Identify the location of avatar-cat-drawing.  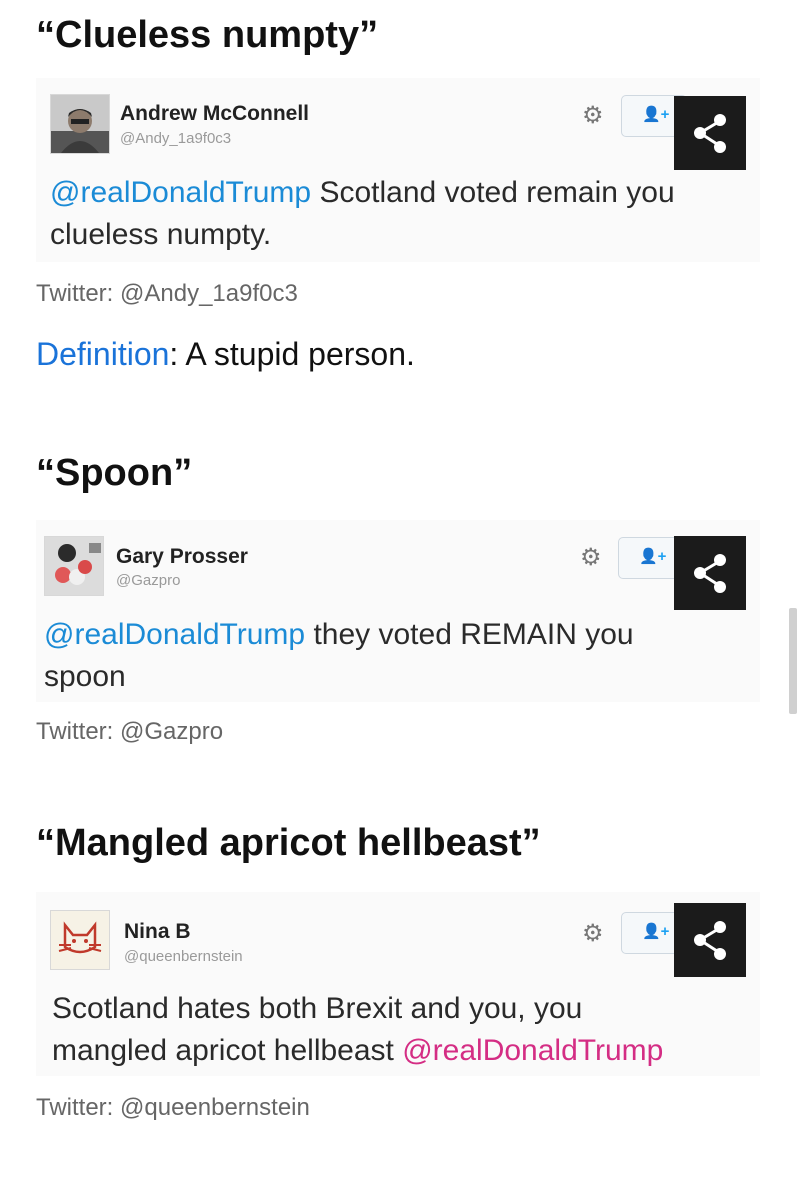
(80, 940).